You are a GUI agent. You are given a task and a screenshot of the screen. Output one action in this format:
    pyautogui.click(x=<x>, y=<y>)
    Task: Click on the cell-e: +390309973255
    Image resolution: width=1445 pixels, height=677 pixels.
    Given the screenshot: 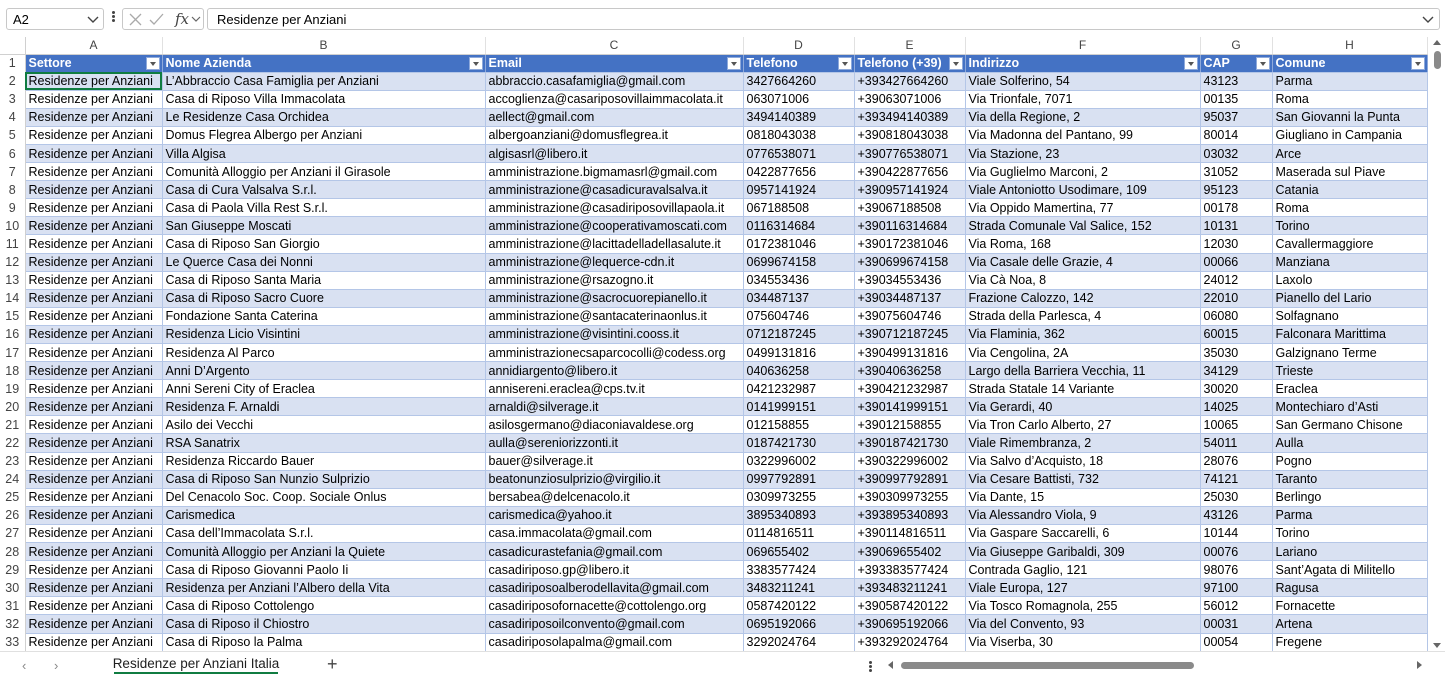 What is the action you would take?
    pyautogui.click(x=910, y=497)
    